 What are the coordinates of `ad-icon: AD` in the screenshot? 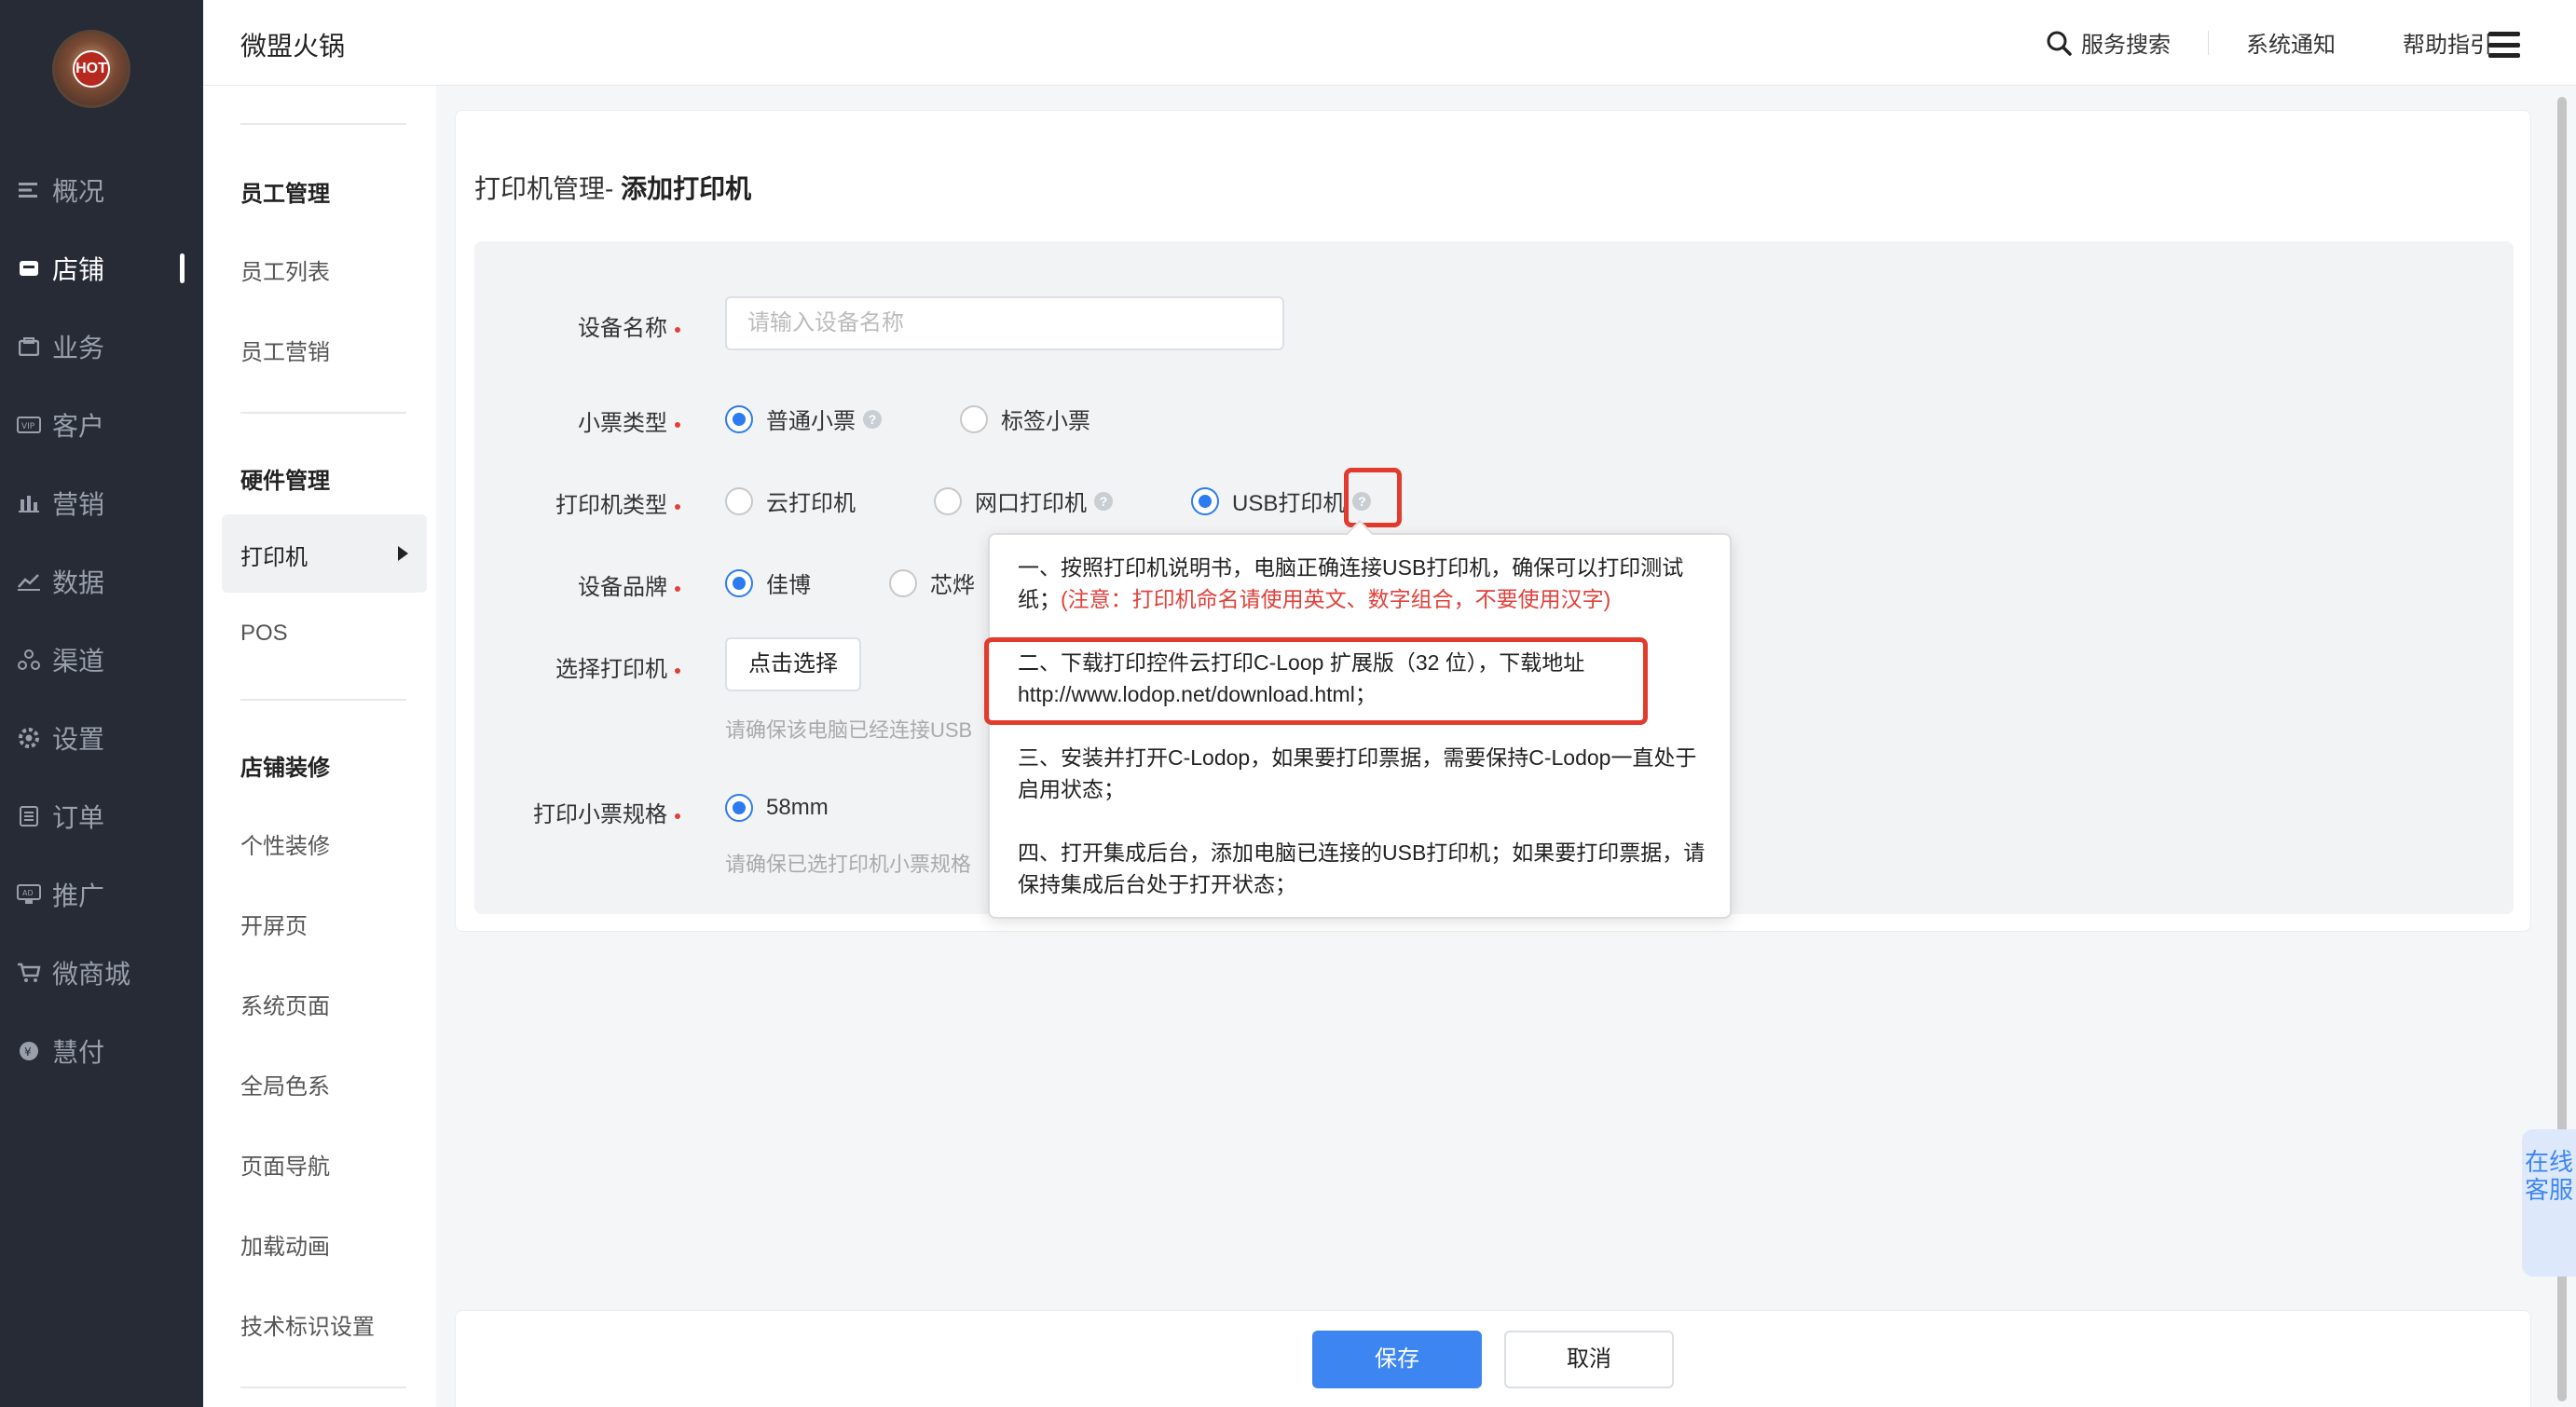 It's located at (29, 895).